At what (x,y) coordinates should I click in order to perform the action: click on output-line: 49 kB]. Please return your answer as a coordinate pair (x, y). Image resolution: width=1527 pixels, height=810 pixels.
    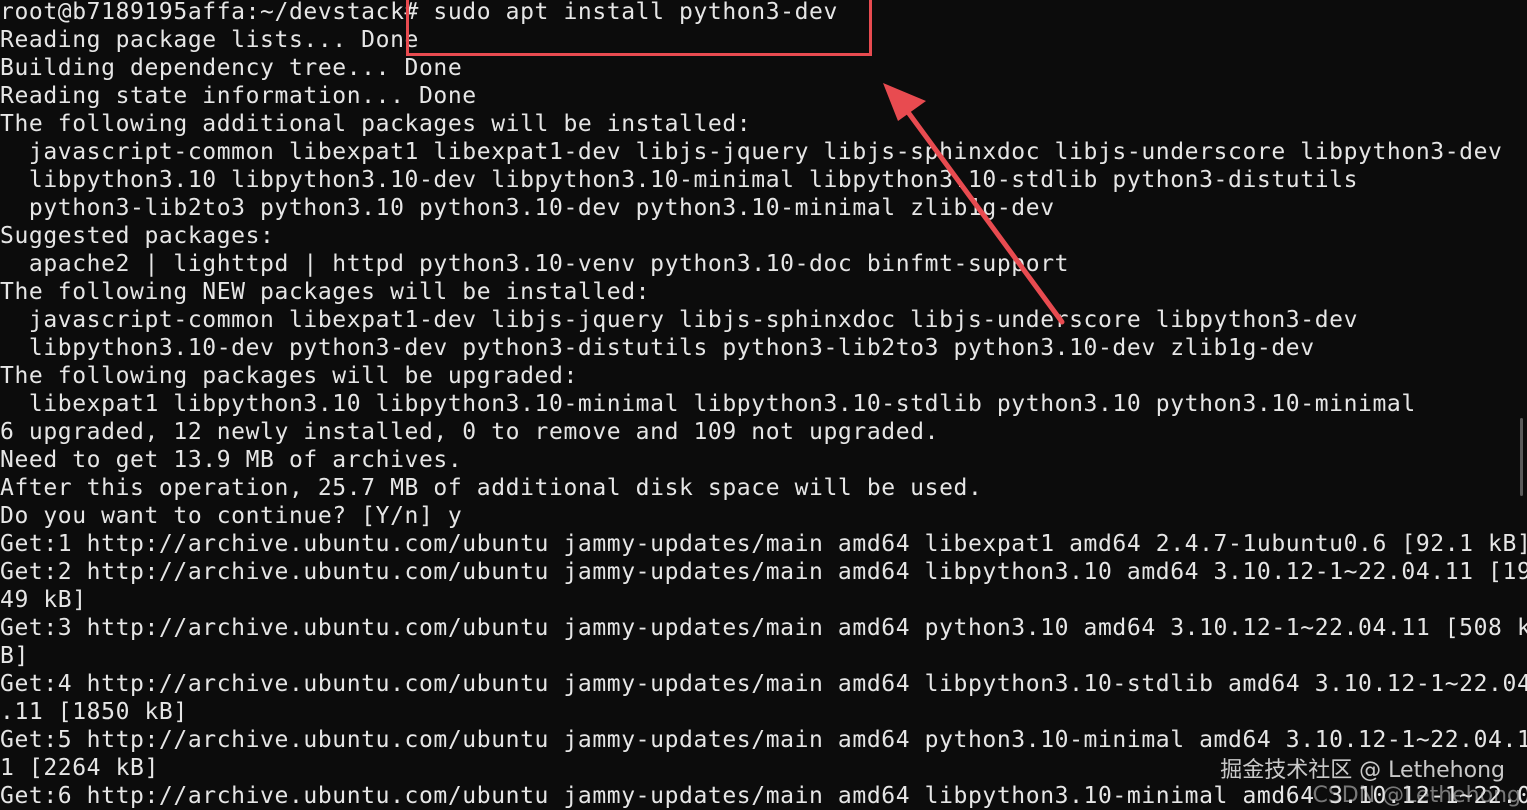
    Looking at the image, I should click on (43, 600).